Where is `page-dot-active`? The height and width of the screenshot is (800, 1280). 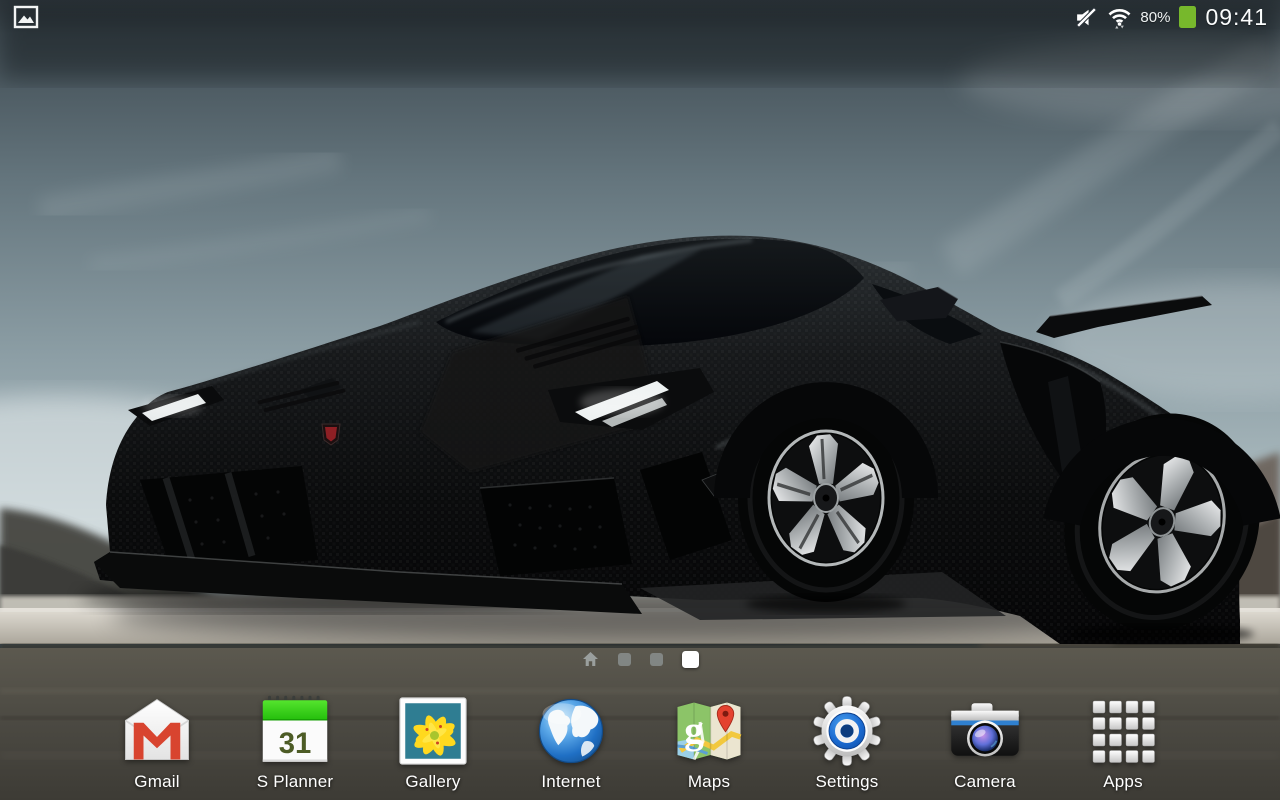 page-dot-active is located at coordinates (690, 659).